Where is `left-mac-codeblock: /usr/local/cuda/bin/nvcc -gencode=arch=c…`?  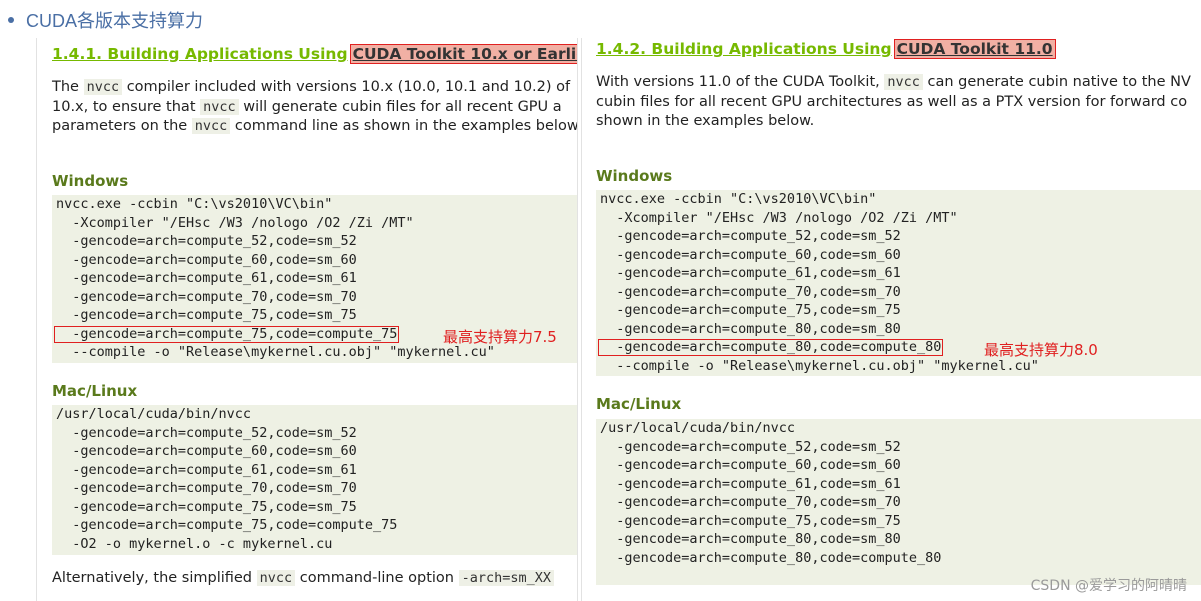
left-mac-codeblock: /usr/local/cuda/bin/nvcc -gencode=arch=c… is located at coordinates (314, 480).